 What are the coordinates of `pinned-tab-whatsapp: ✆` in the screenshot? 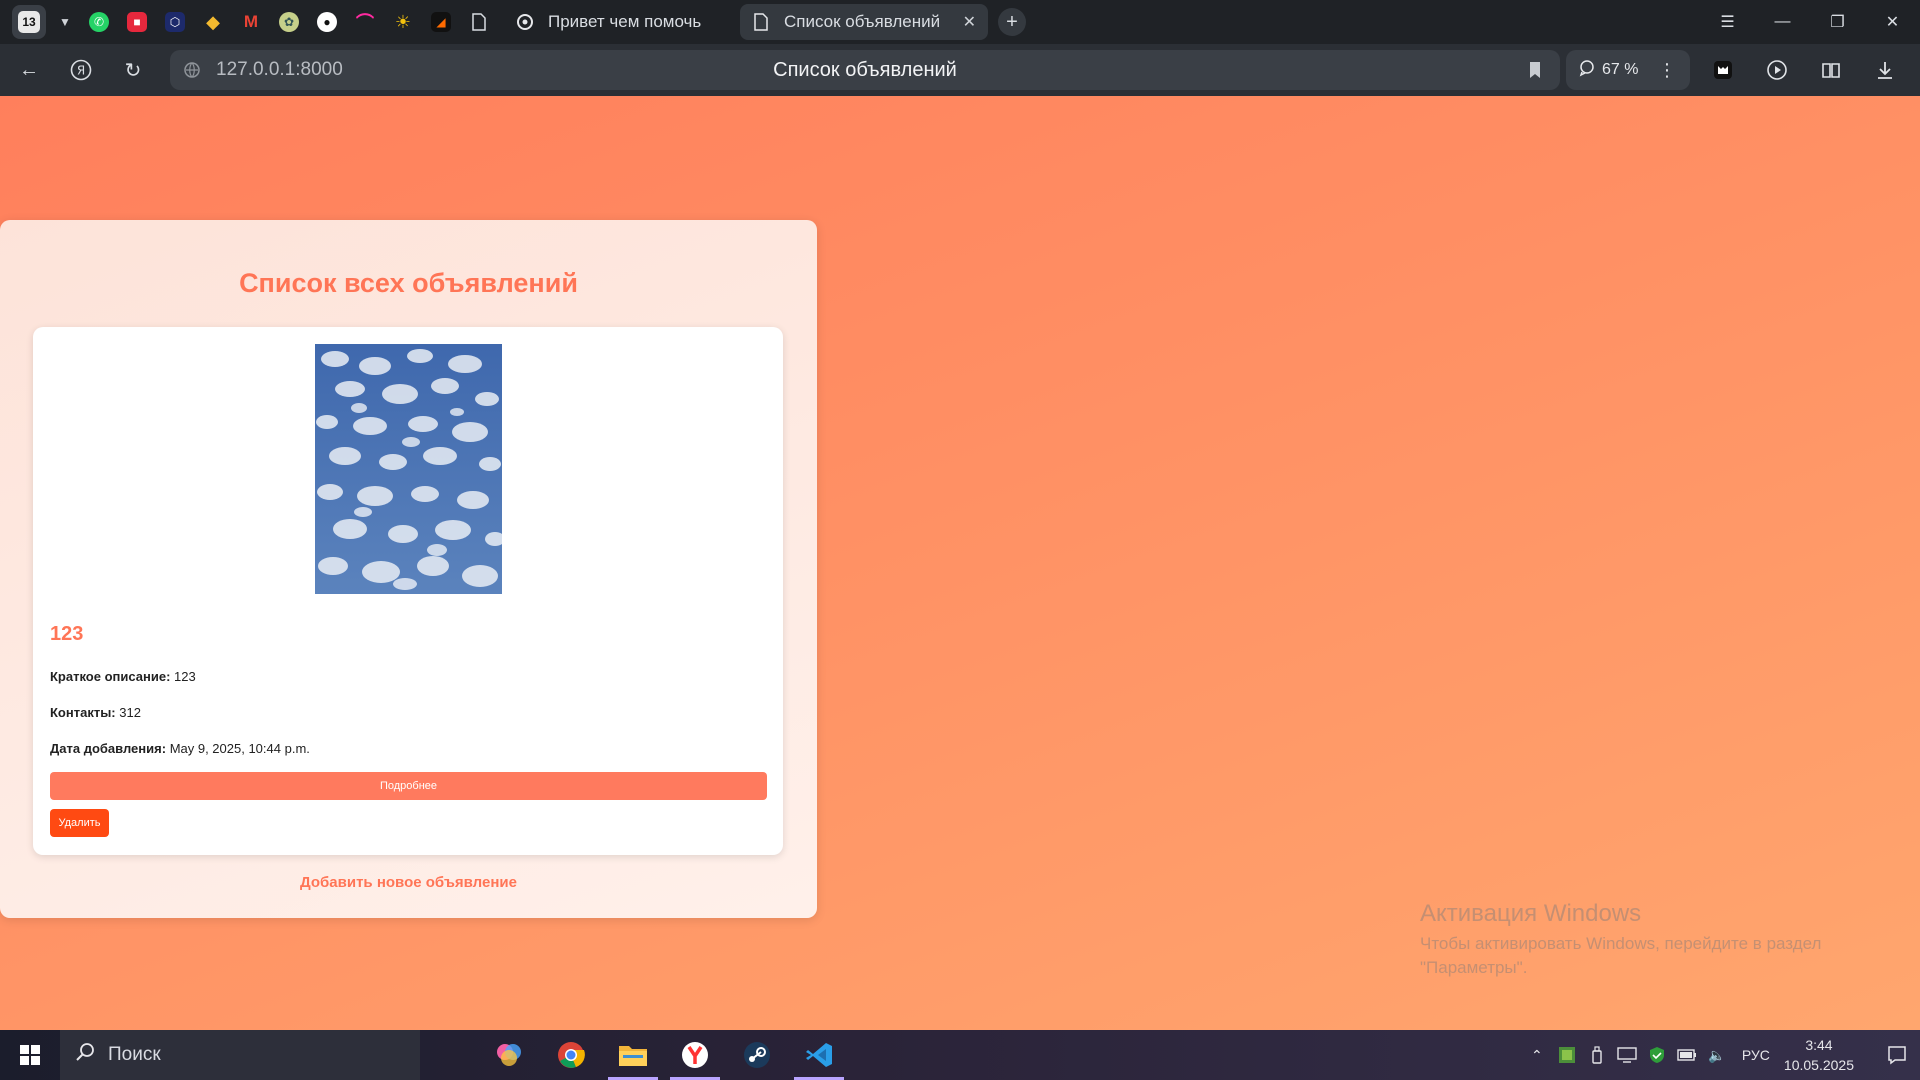 It's located at (99, 22).